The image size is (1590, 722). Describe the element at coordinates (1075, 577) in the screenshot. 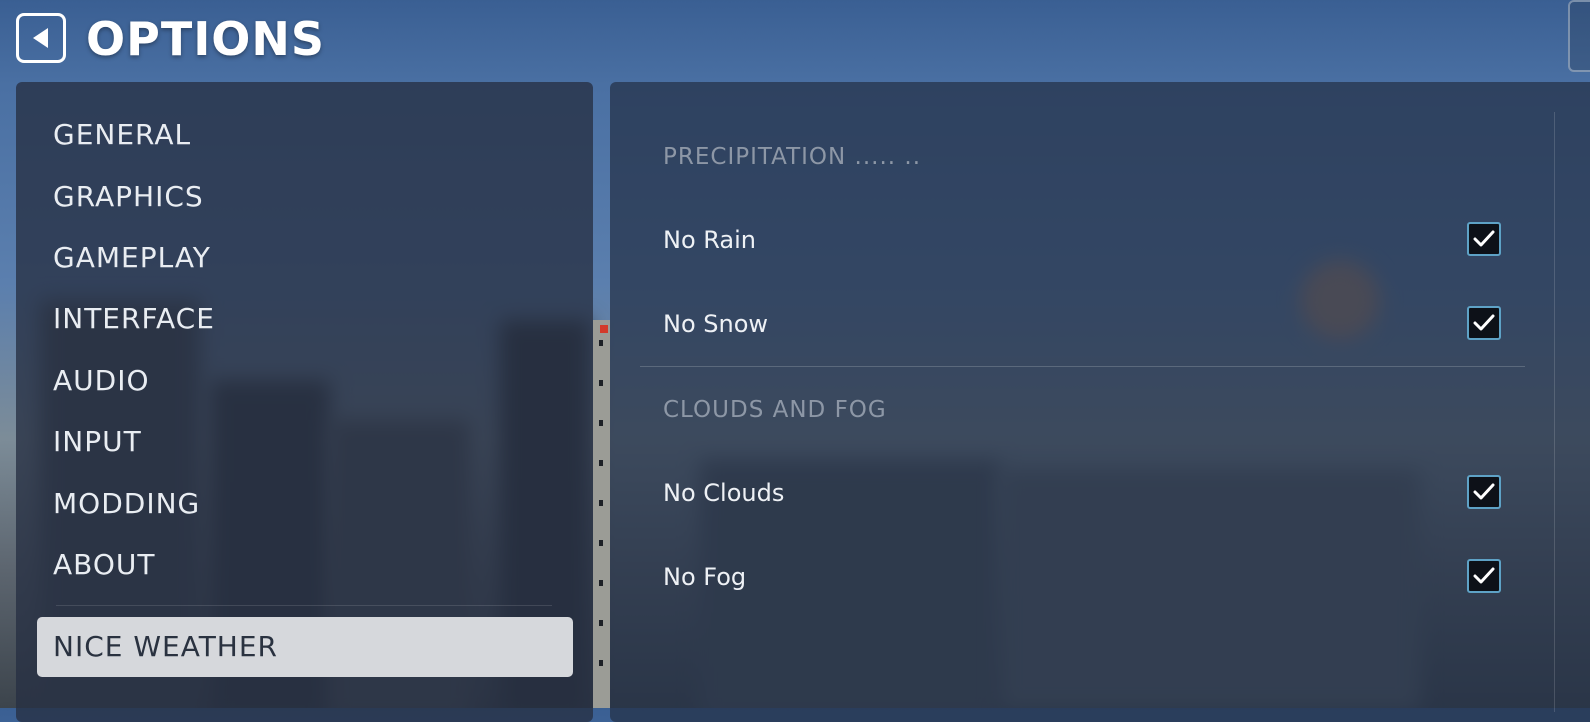

I see `option-row-no-fog: No Fog` at that location.